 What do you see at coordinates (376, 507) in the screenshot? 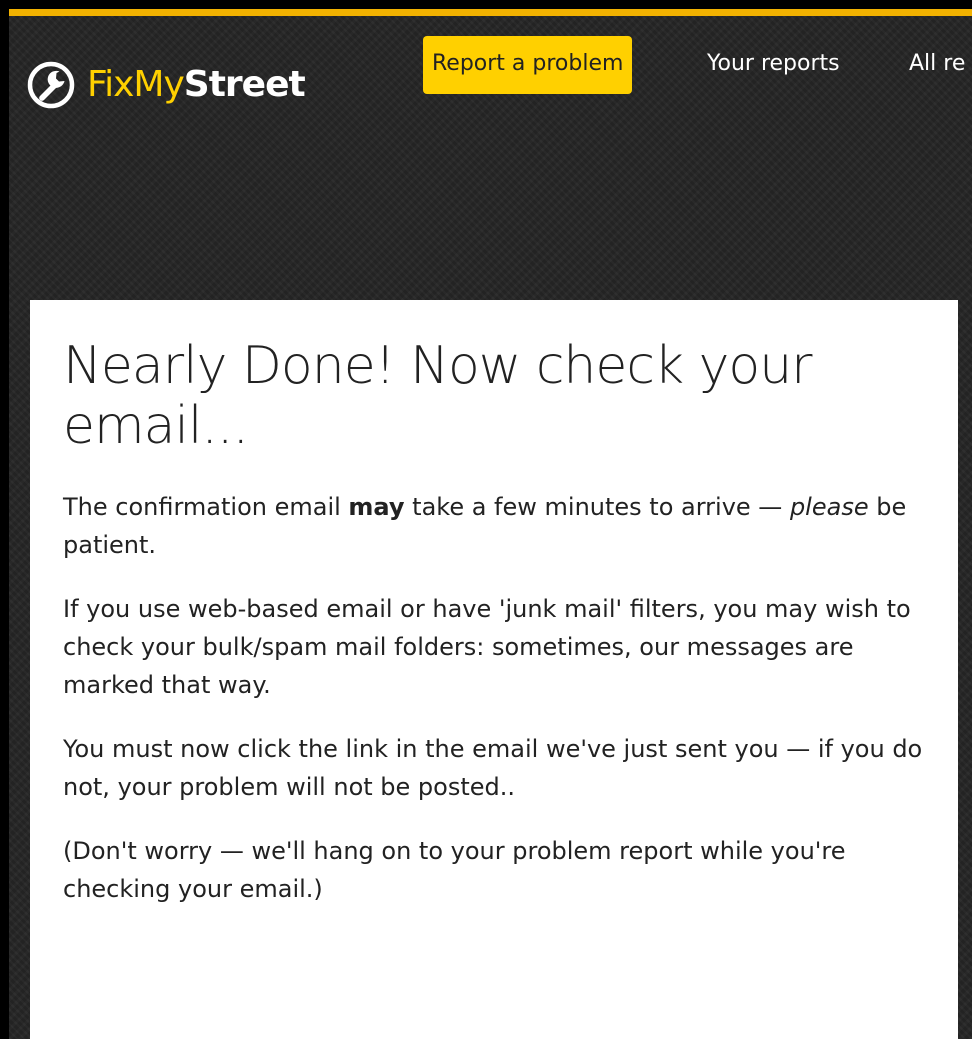
I see `p1-bold: may` at bounding box center [376, 507].